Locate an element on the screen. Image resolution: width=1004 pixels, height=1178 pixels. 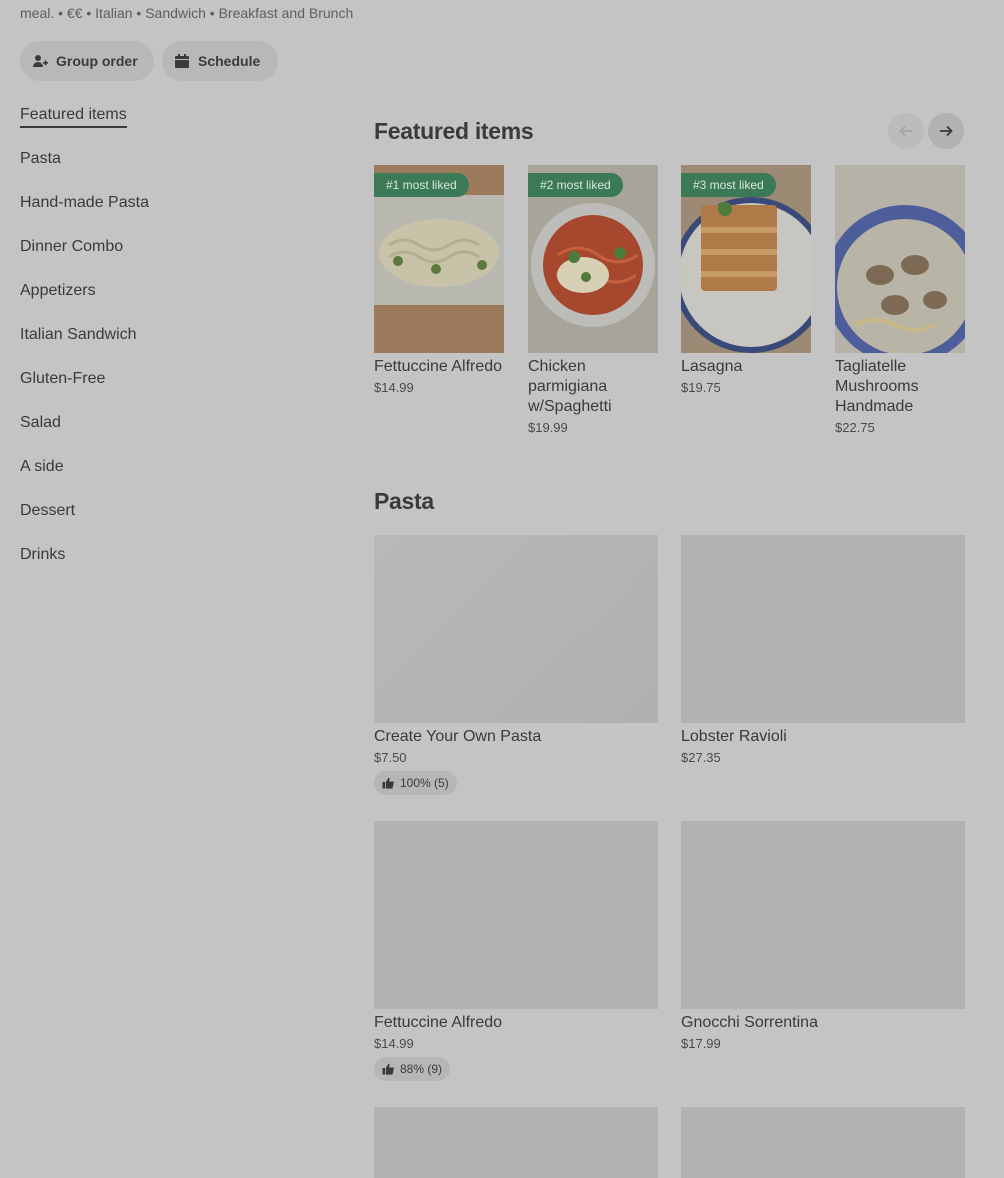
item-name: Lasagna is located at coordinates (712, 366).